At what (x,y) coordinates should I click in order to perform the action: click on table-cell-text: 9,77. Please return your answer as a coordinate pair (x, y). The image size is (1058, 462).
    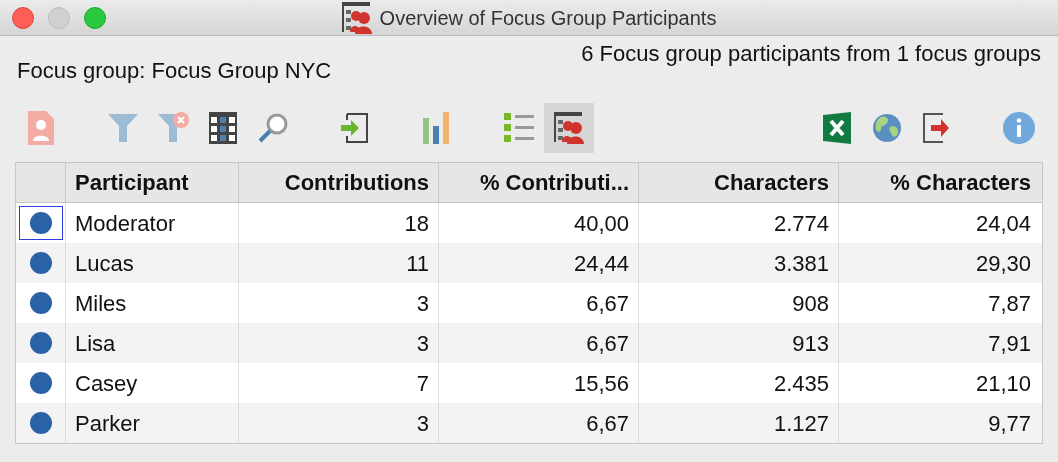
    Looking at the image, I should click on (1009, 423).